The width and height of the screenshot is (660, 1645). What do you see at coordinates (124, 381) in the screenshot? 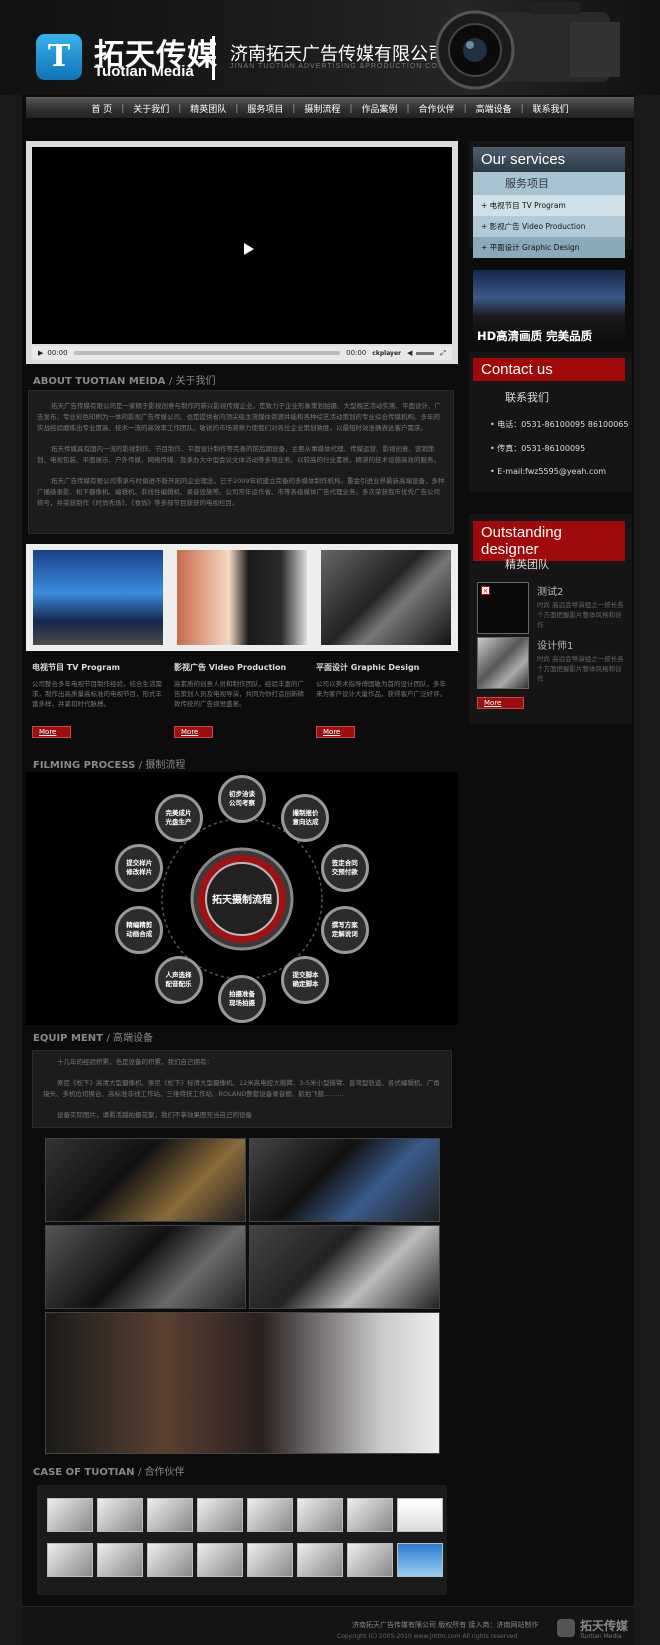
I see `about-title: ABOUT TUOTIAN MEIDA / 关于我们` at bounding box center [124, 381].